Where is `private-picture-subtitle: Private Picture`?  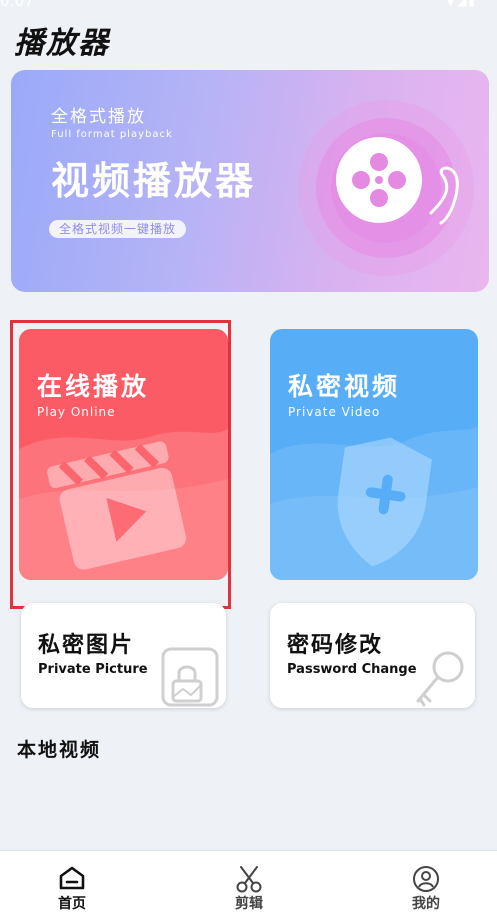
private-picture-subtitle: Private Picture is located at coordinates (93, 669).